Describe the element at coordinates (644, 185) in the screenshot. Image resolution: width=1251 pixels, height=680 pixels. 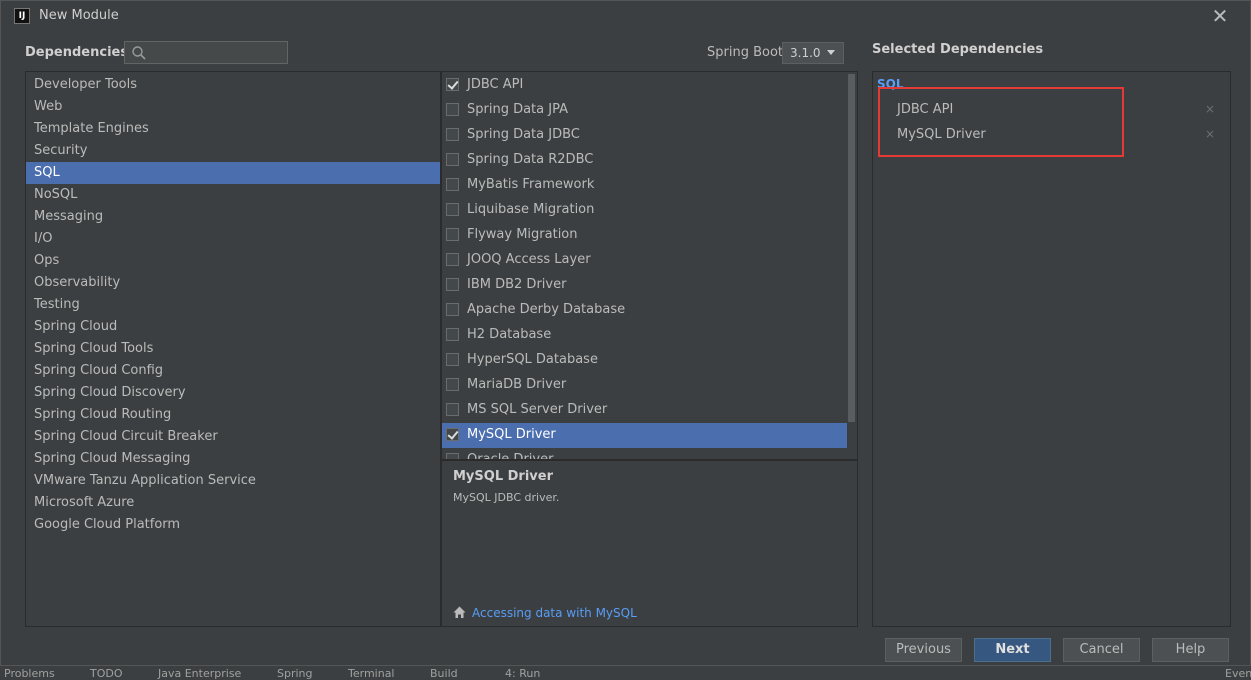
I see `dependency-item: MyBatis Framework` at that location.